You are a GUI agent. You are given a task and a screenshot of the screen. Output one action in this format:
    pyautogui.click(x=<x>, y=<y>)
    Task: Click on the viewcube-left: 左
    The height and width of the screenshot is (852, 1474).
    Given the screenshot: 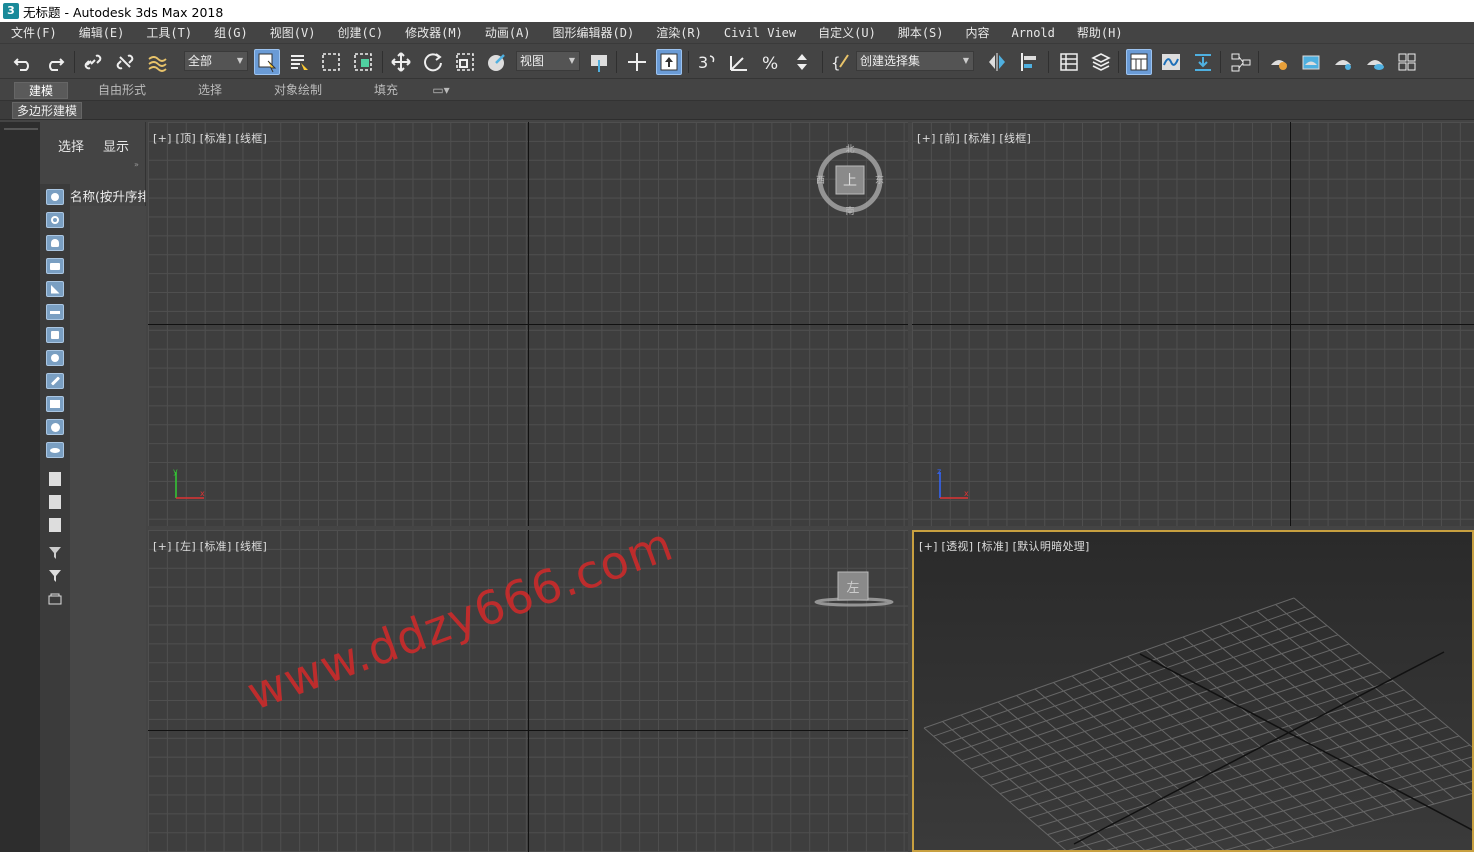 What is the action you would take?
    pyautogui.click(x=854, y=588)
    